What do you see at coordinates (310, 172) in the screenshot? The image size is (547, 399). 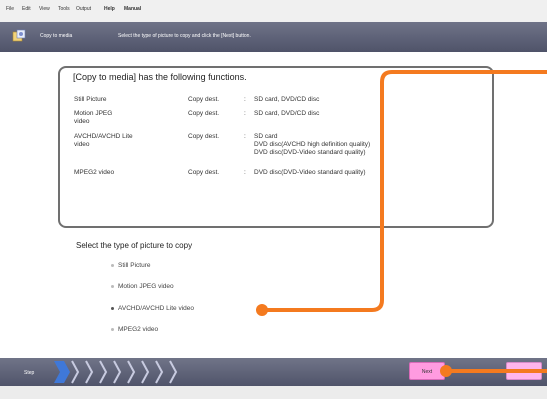 I see `copy-dest-value: DVD disc(DVD-Video standard quality)` at bounding box center [310, 172].